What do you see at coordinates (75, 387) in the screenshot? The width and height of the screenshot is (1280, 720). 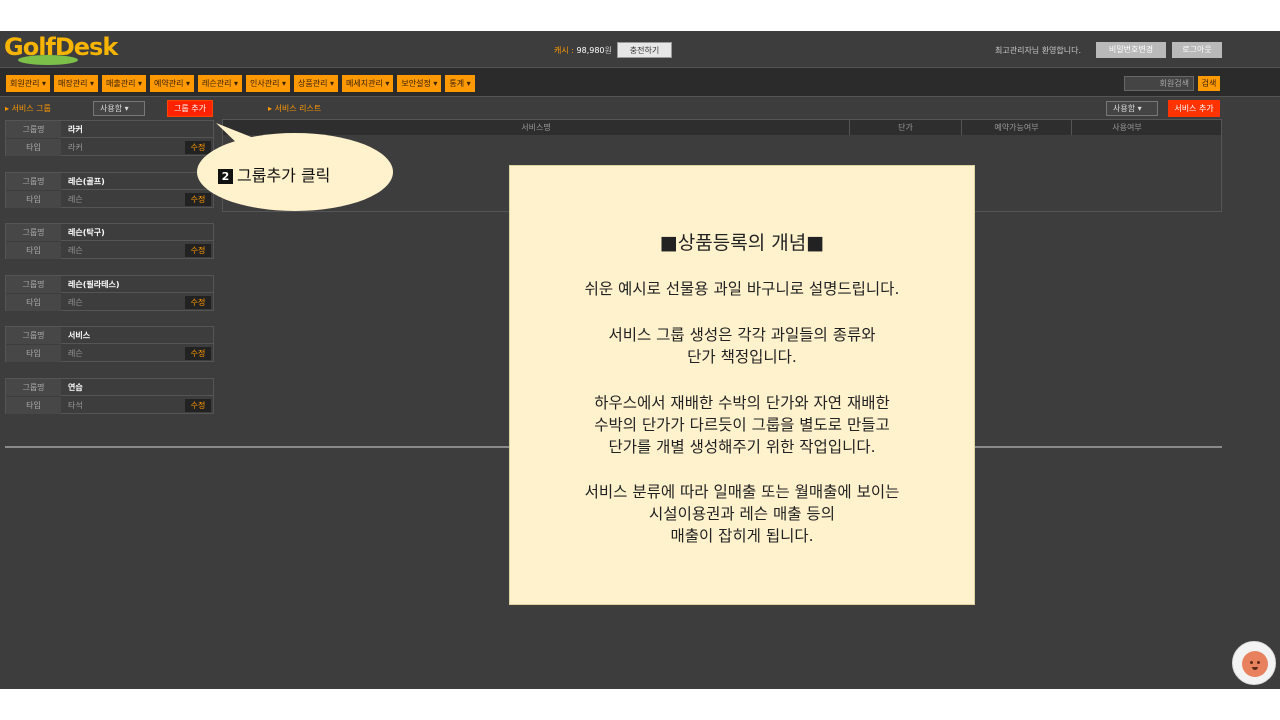 I see `group-name: 연습` at bounding box center [75, 387].